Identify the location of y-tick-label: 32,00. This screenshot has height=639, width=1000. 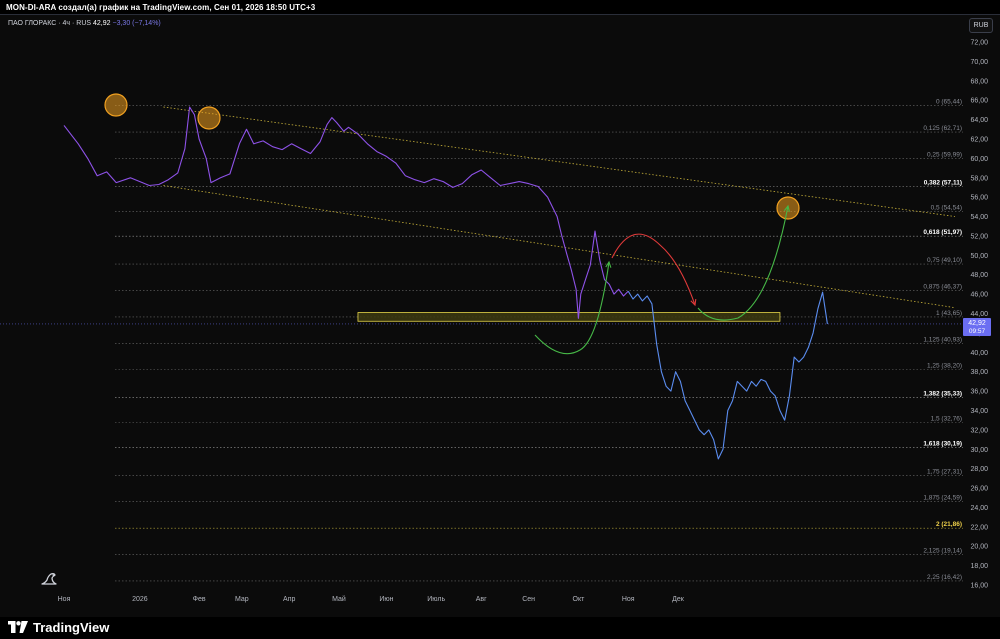
(979, 430).